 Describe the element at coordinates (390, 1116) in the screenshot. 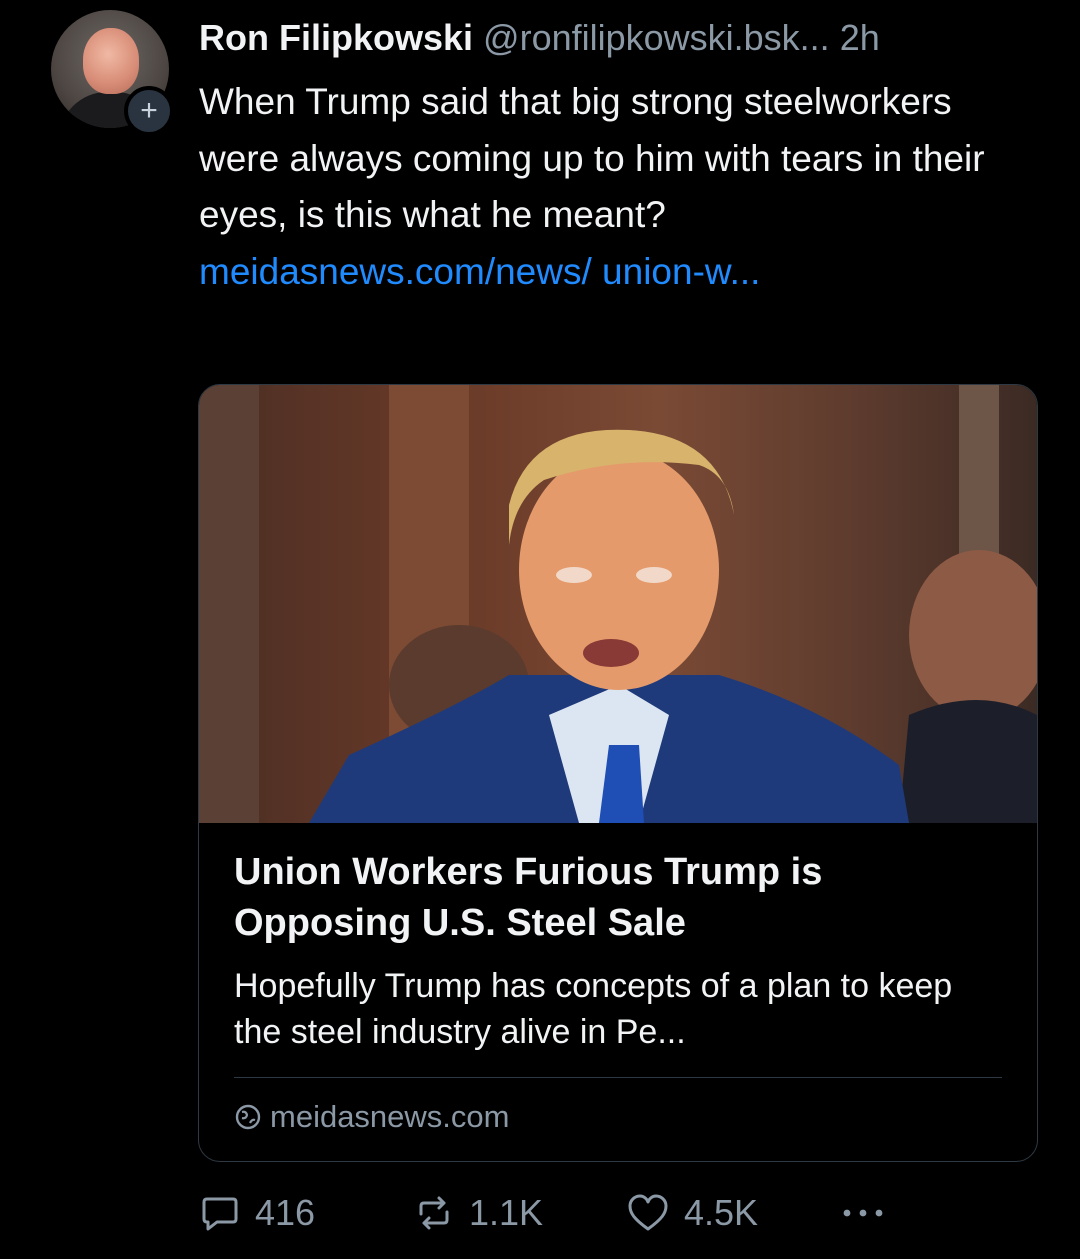

I see `card-domain-text: meidasnews.com` at that location.